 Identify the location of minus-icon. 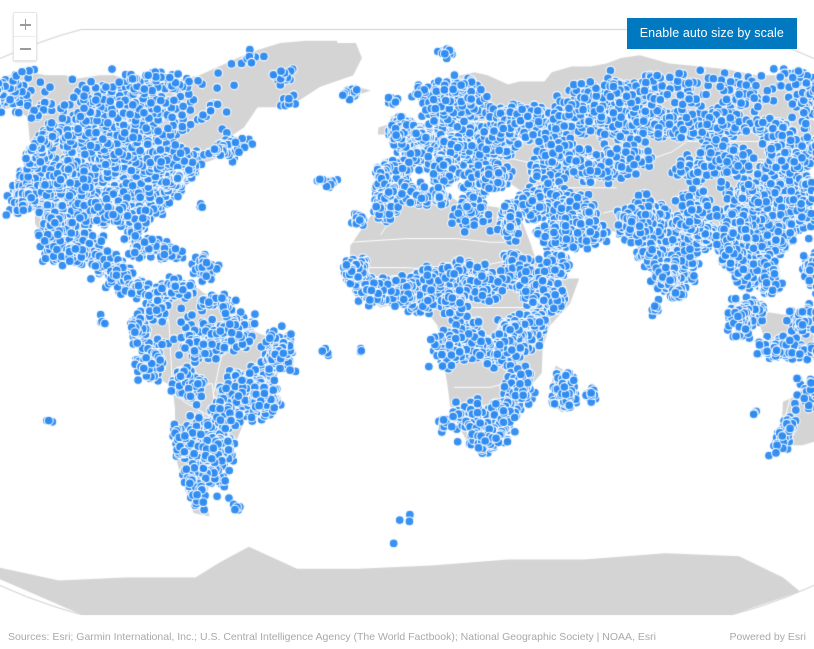
(25, 48).